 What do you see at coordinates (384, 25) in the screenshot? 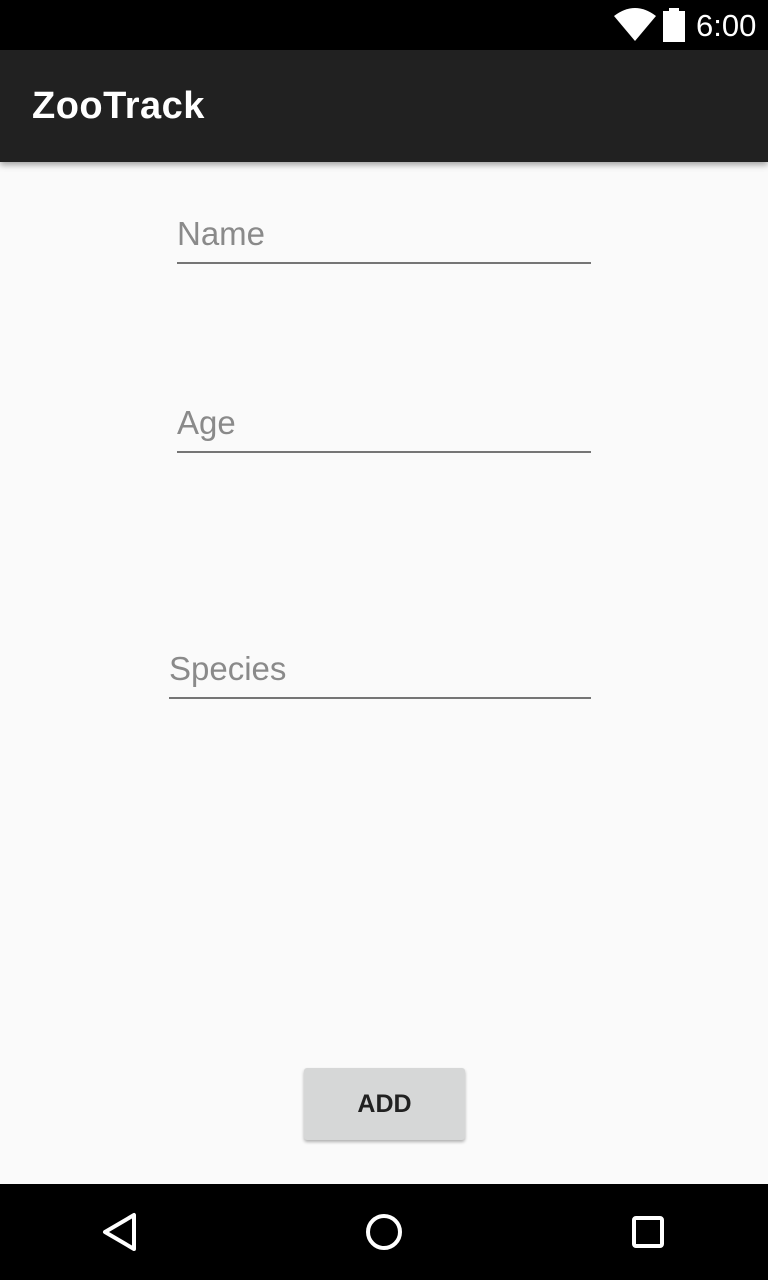
I see `status-bar: 6:00` at bounding box center [384, 25].